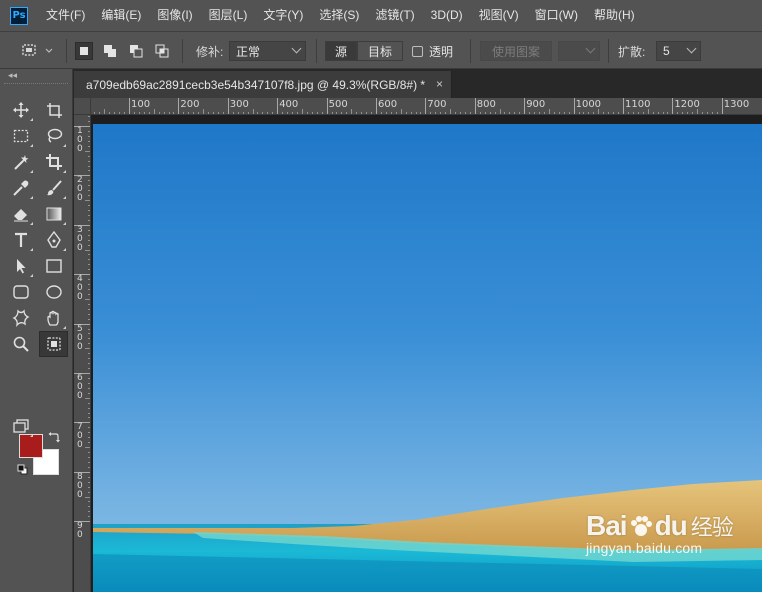 This screenshot has width=762, height=592. I want to click on ruler-label: 2 0 0, so click(80, 189).